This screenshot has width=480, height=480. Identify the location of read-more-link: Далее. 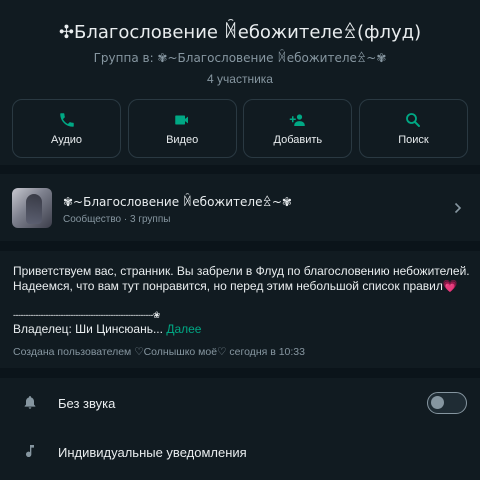
(183, 329).